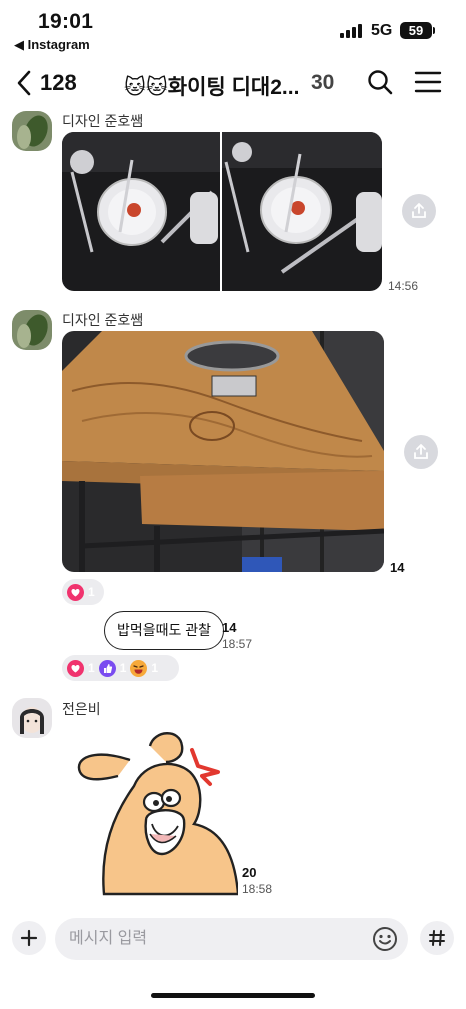 The height and width of the screenshot is (1009, 466). What do you see at coordinates (58, 82) in the screenshot?
I see `back-unread-count: 128` at bounding box center [58, 82].